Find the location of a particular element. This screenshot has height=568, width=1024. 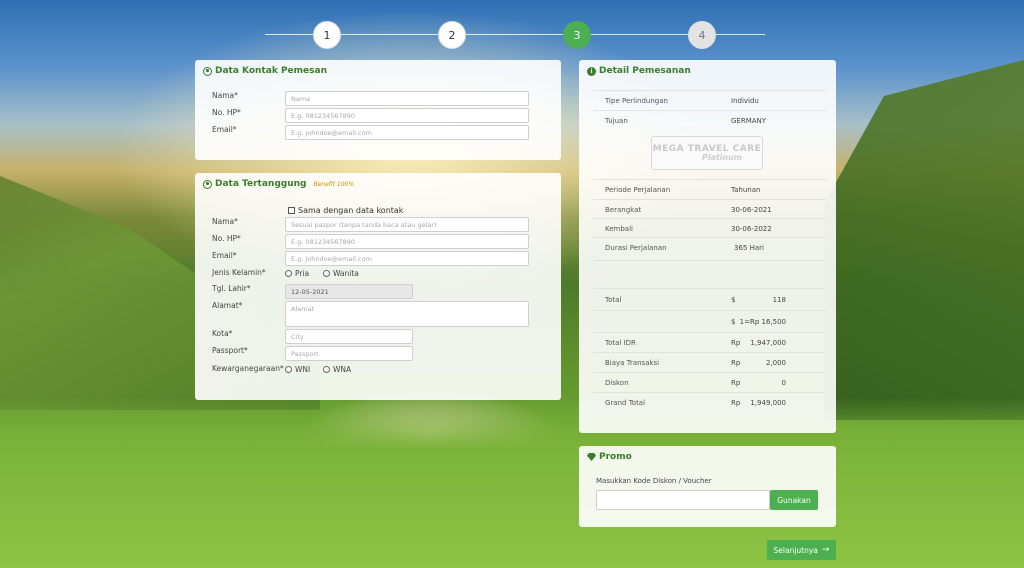

info-icon: i is located at coordinates (591, 71).